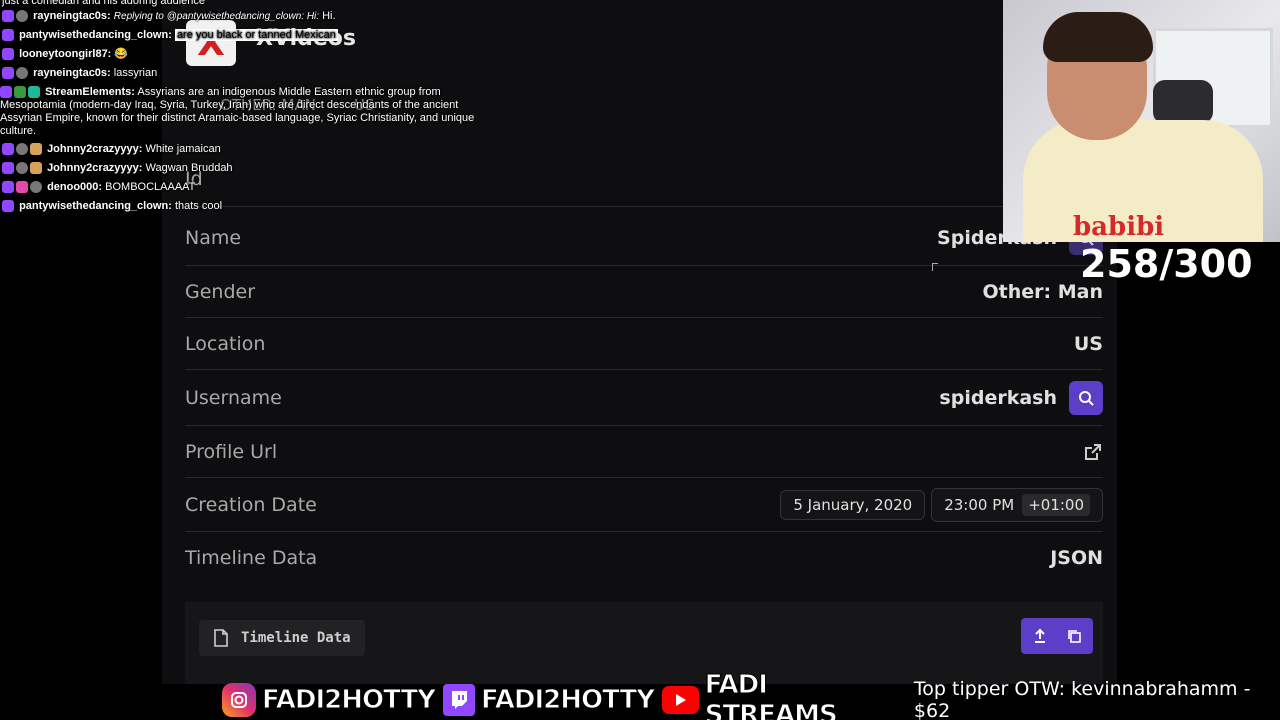 This screenshot has height=720, width=1280. Describe the element at coordinates (20, 92) in the screenshot. I see `moderator-badge-icon` at that location.